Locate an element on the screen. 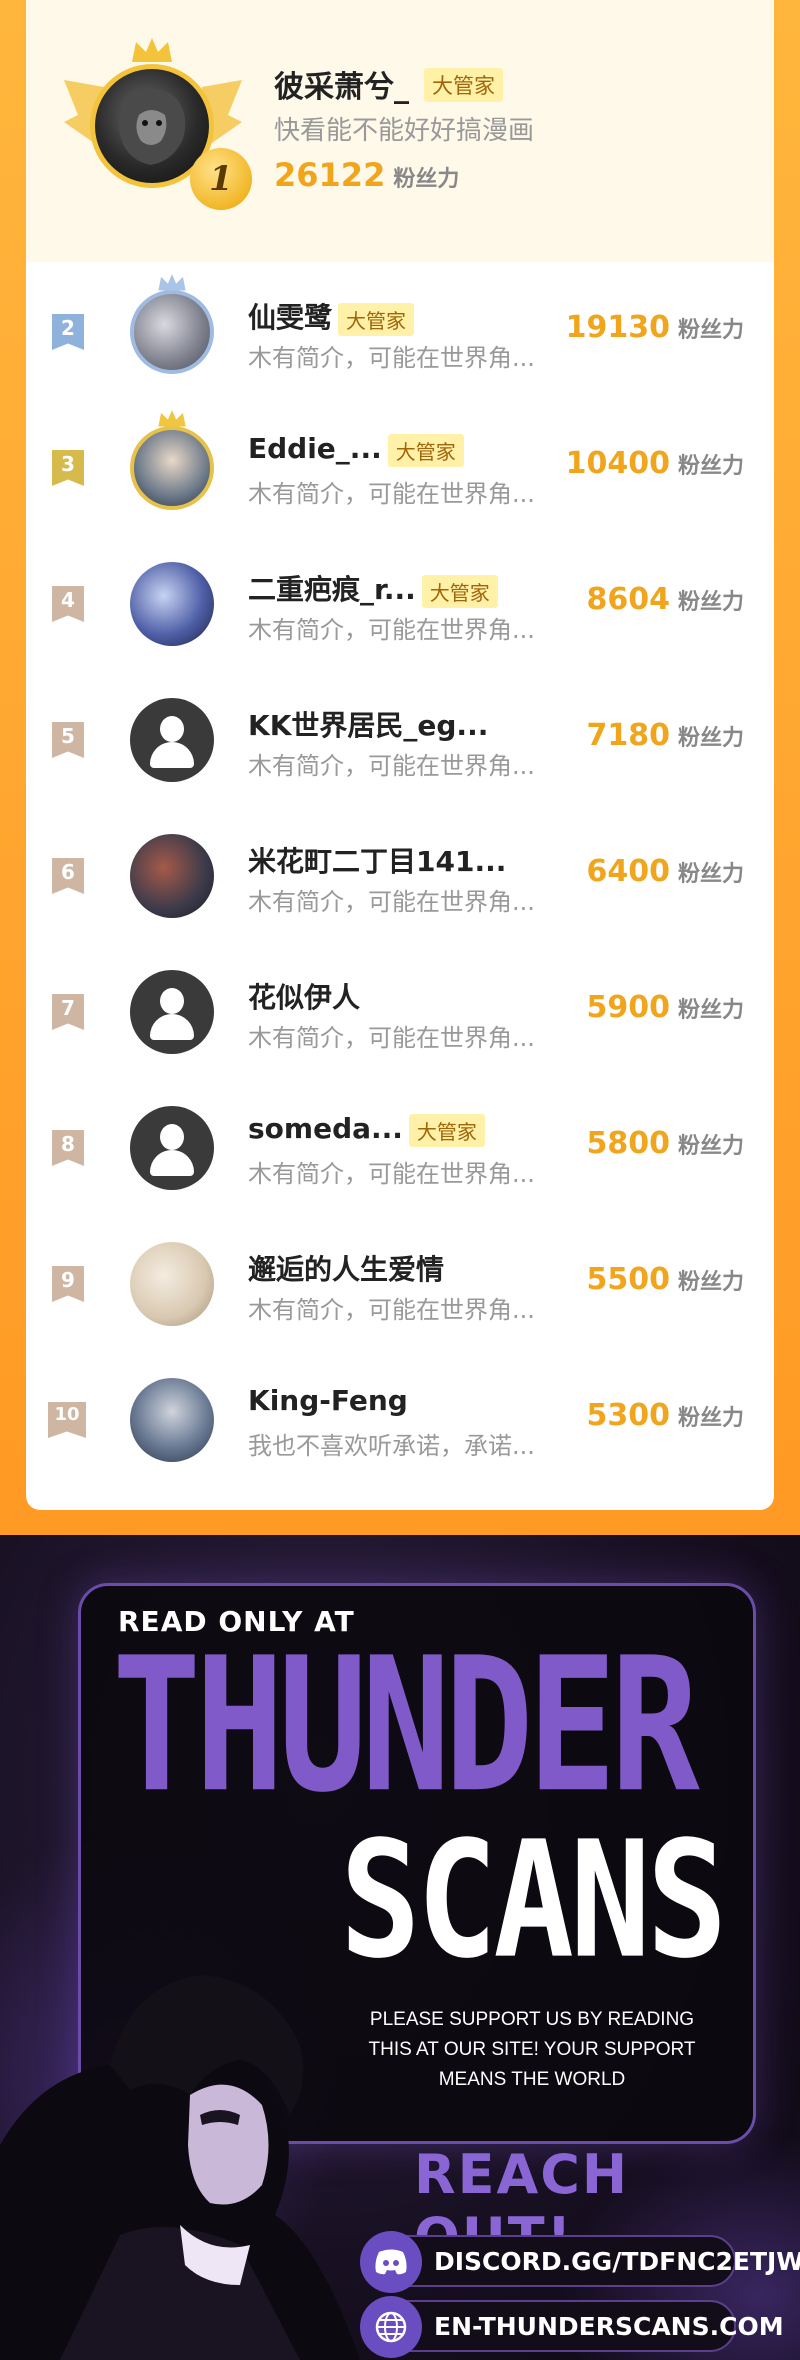 This screenshot has width=800, height=2360. rank-number: 3 is located at coordinates (68, 468).